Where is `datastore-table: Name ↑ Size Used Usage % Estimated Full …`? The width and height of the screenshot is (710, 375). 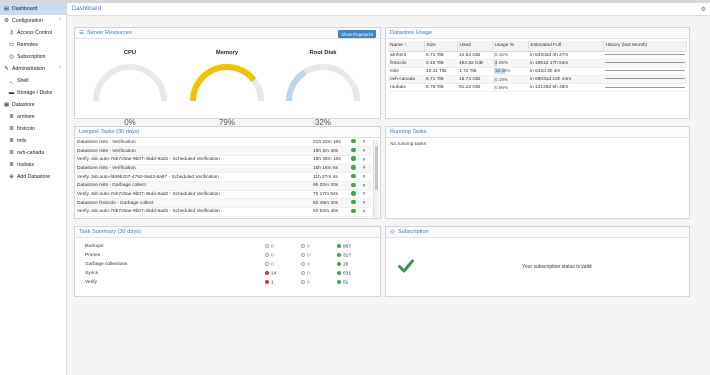
datastore-table: Name ↑ Size Used Usage % Estimated Full … is located at coordinates (537, 67).